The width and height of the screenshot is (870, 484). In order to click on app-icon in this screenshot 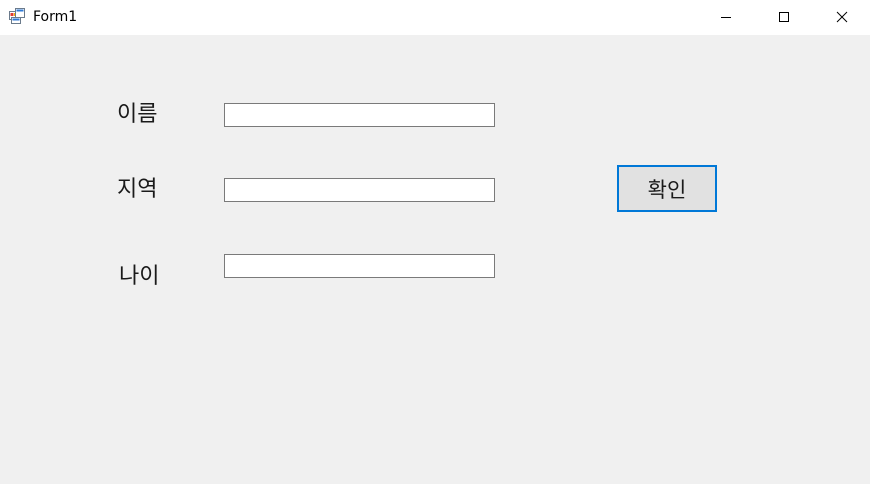, I will do `click(17, 16)`.